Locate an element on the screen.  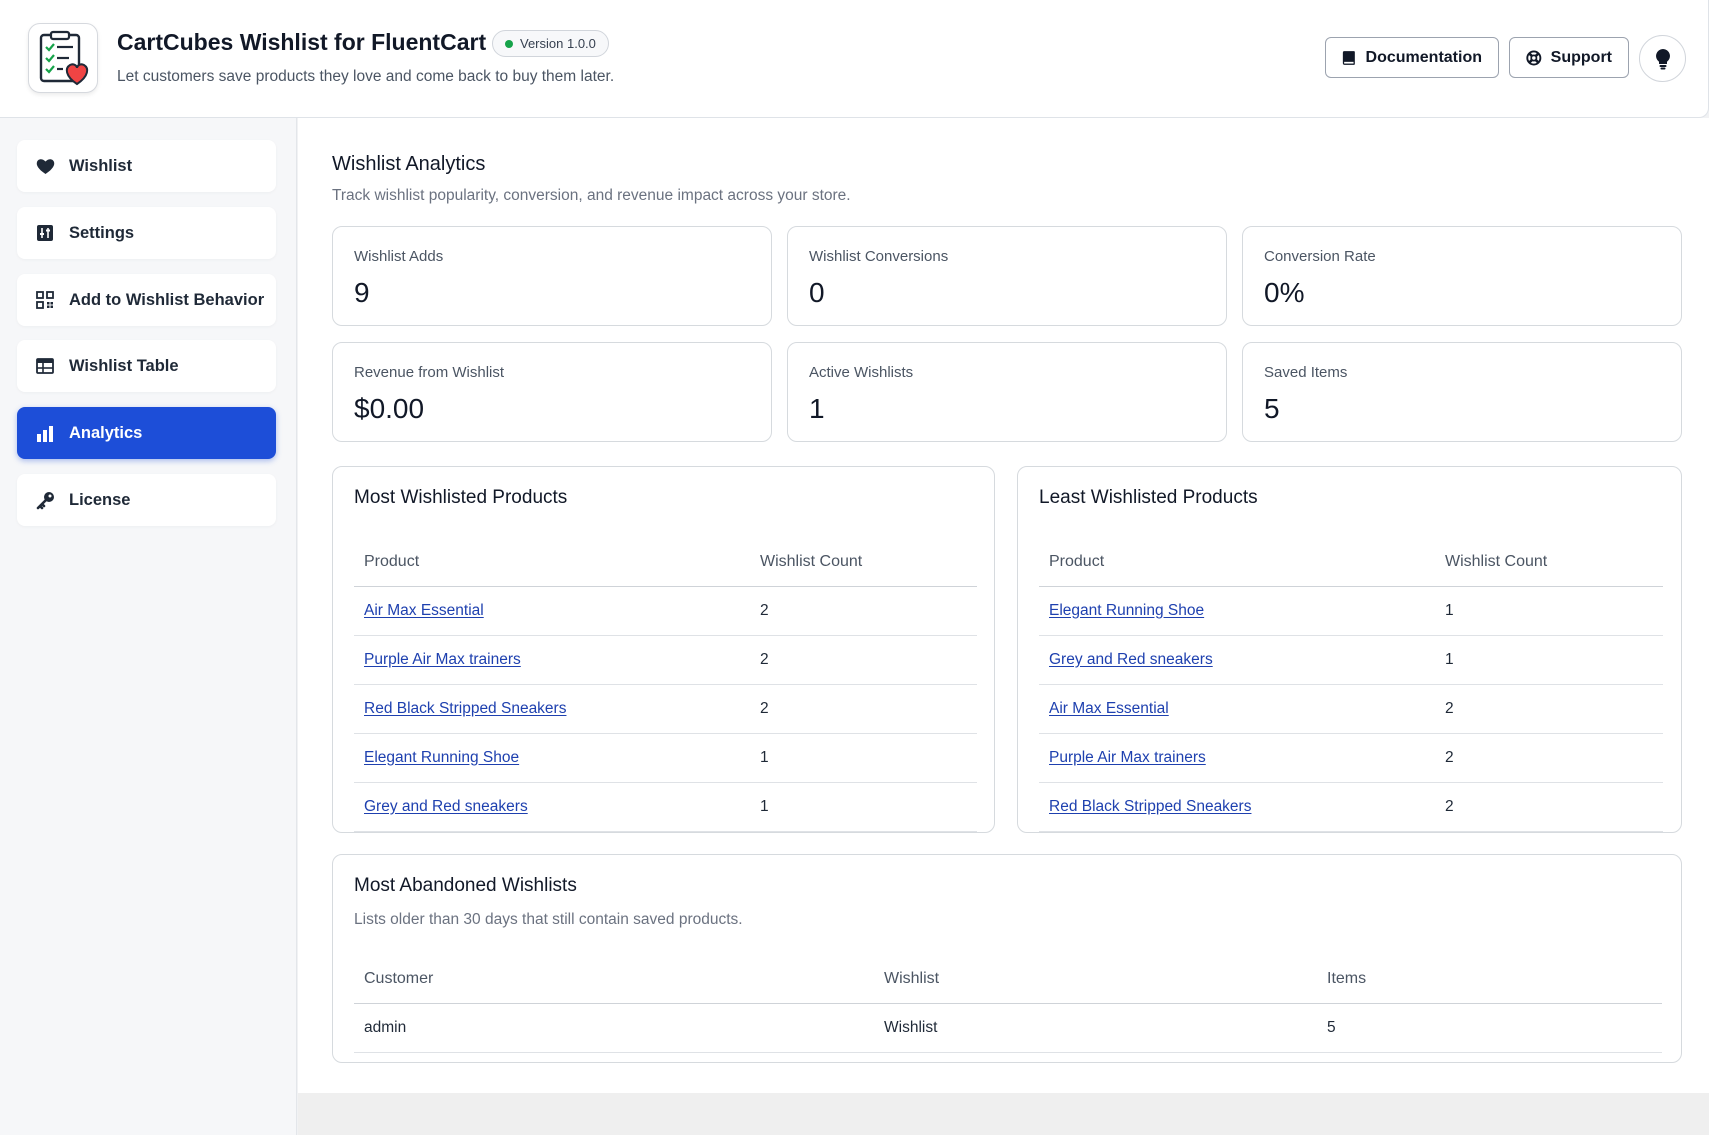
stat-value: $0.00 is located at coordinates (389, 408).